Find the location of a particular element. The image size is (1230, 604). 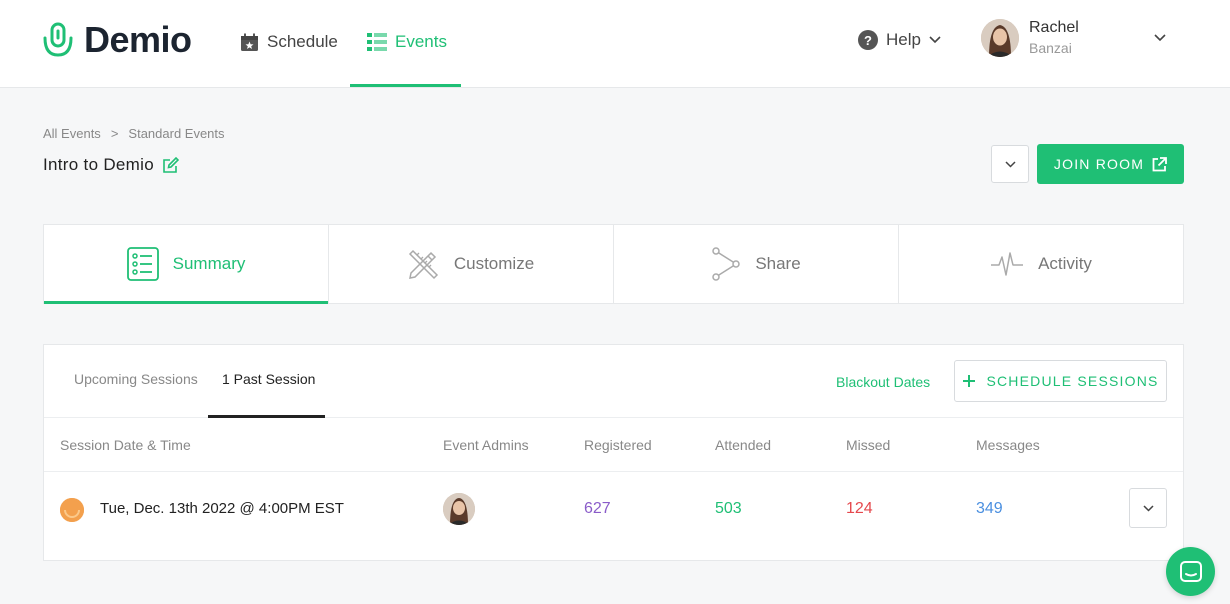

breadcrumb: All Events > Standard Events is located at coordinates (134, 133).